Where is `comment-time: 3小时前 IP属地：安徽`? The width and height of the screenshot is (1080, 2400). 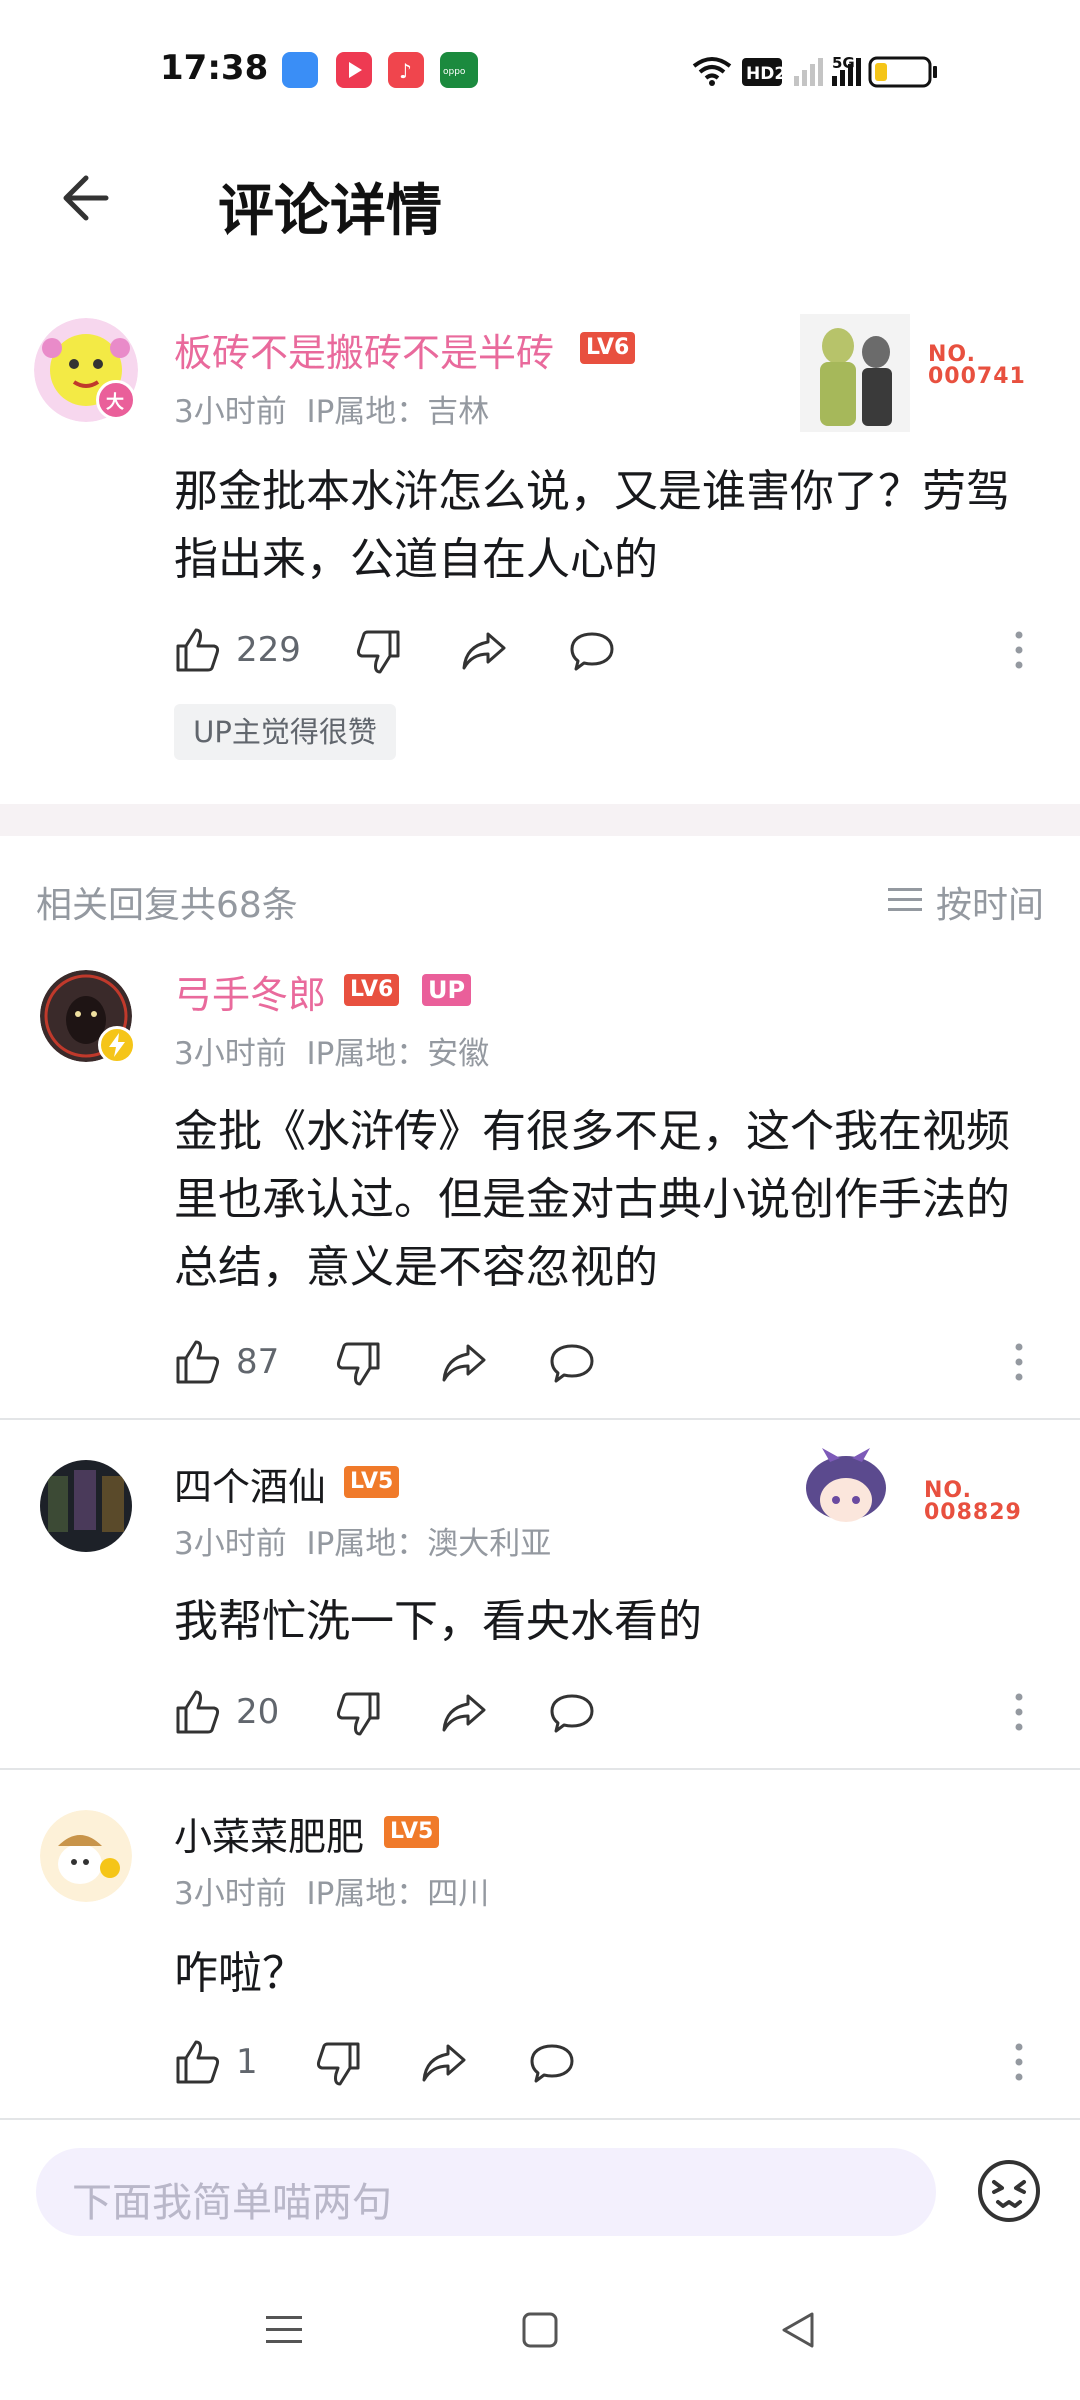
comment-time: 3小时前 IP属地：安徽 is located at coordinates (332, 1054).